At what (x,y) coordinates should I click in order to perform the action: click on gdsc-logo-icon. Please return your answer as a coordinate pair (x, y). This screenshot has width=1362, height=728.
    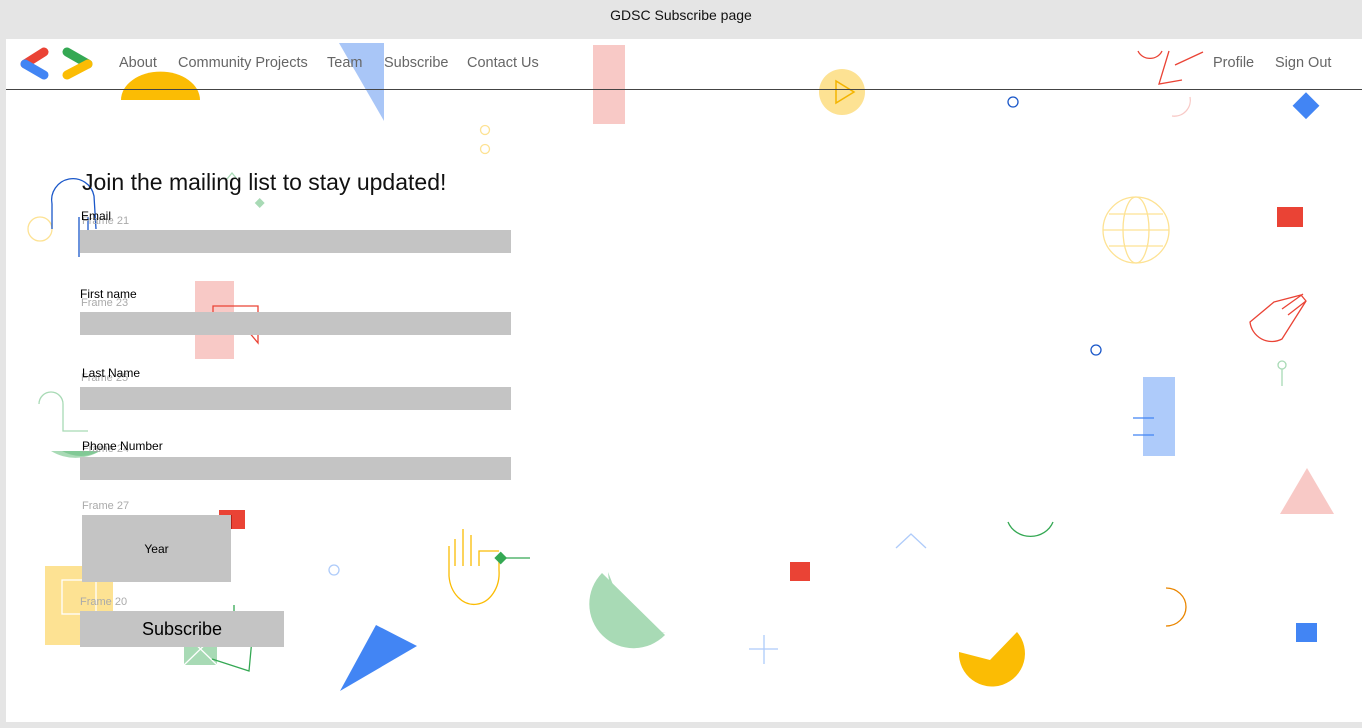
    Looking at the image, I should click on (57, 64).